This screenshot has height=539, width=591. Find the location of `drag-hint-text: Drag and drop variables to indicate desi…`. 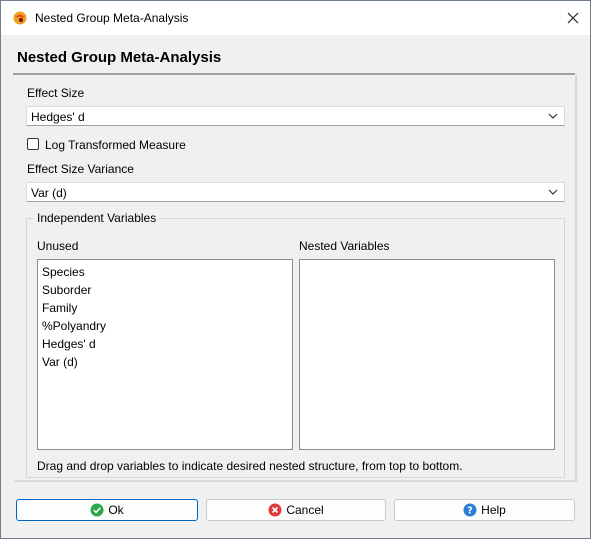

drag-hint-text: Drag and drop variables to indicate desi… is located at coordinates (250, 466).